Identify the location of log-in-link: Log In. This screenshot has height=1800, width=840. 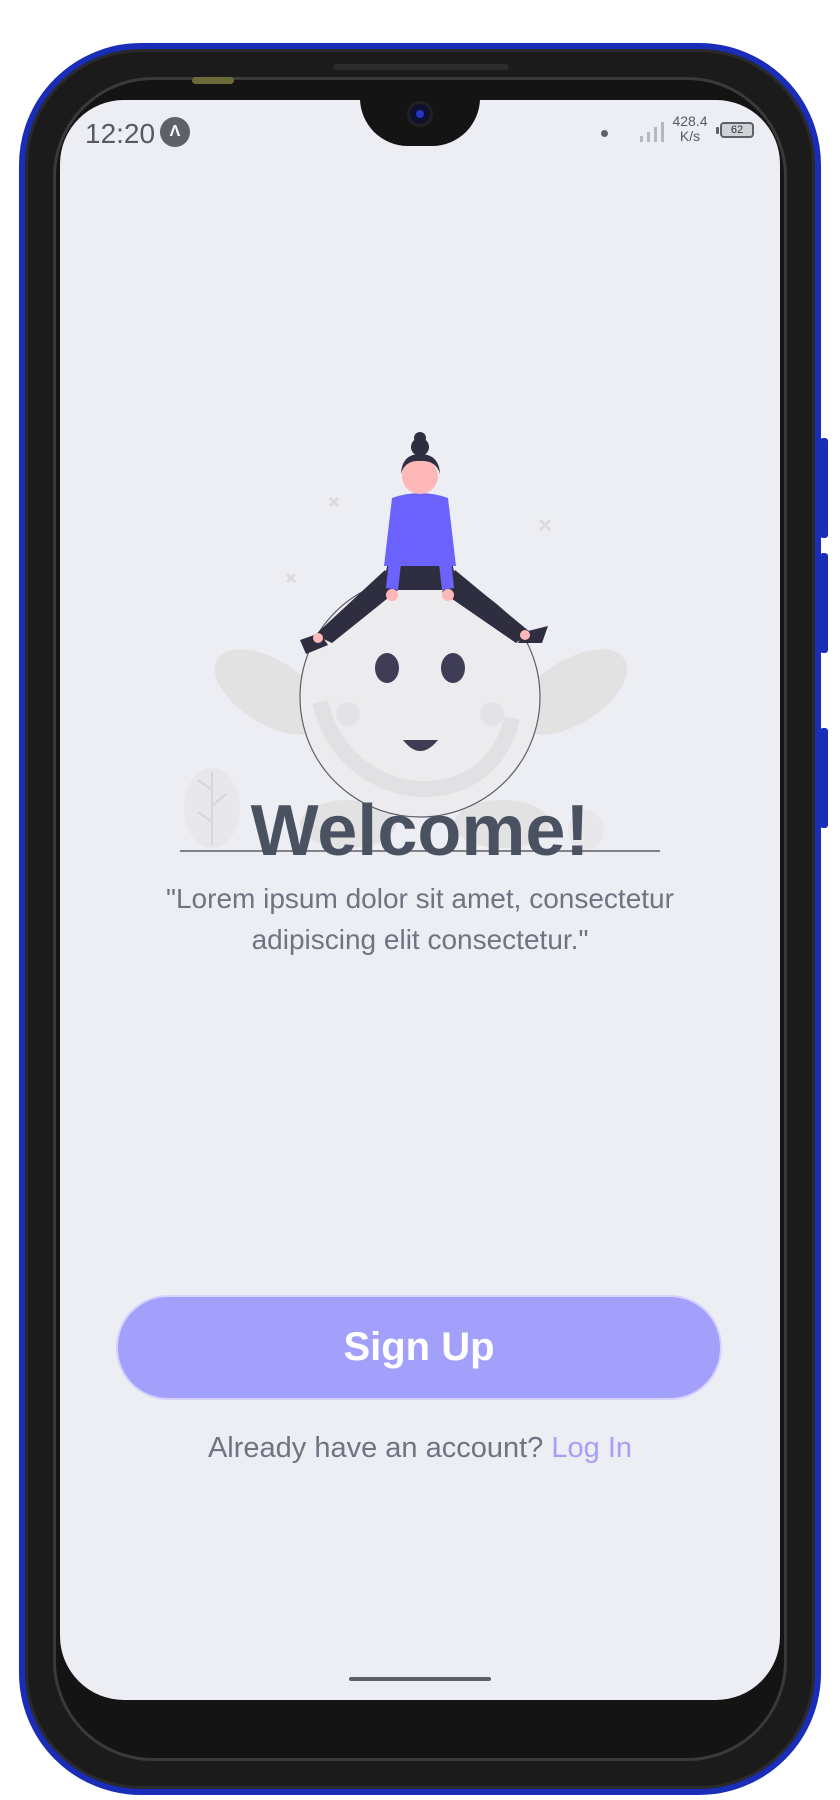
(591, 1448).